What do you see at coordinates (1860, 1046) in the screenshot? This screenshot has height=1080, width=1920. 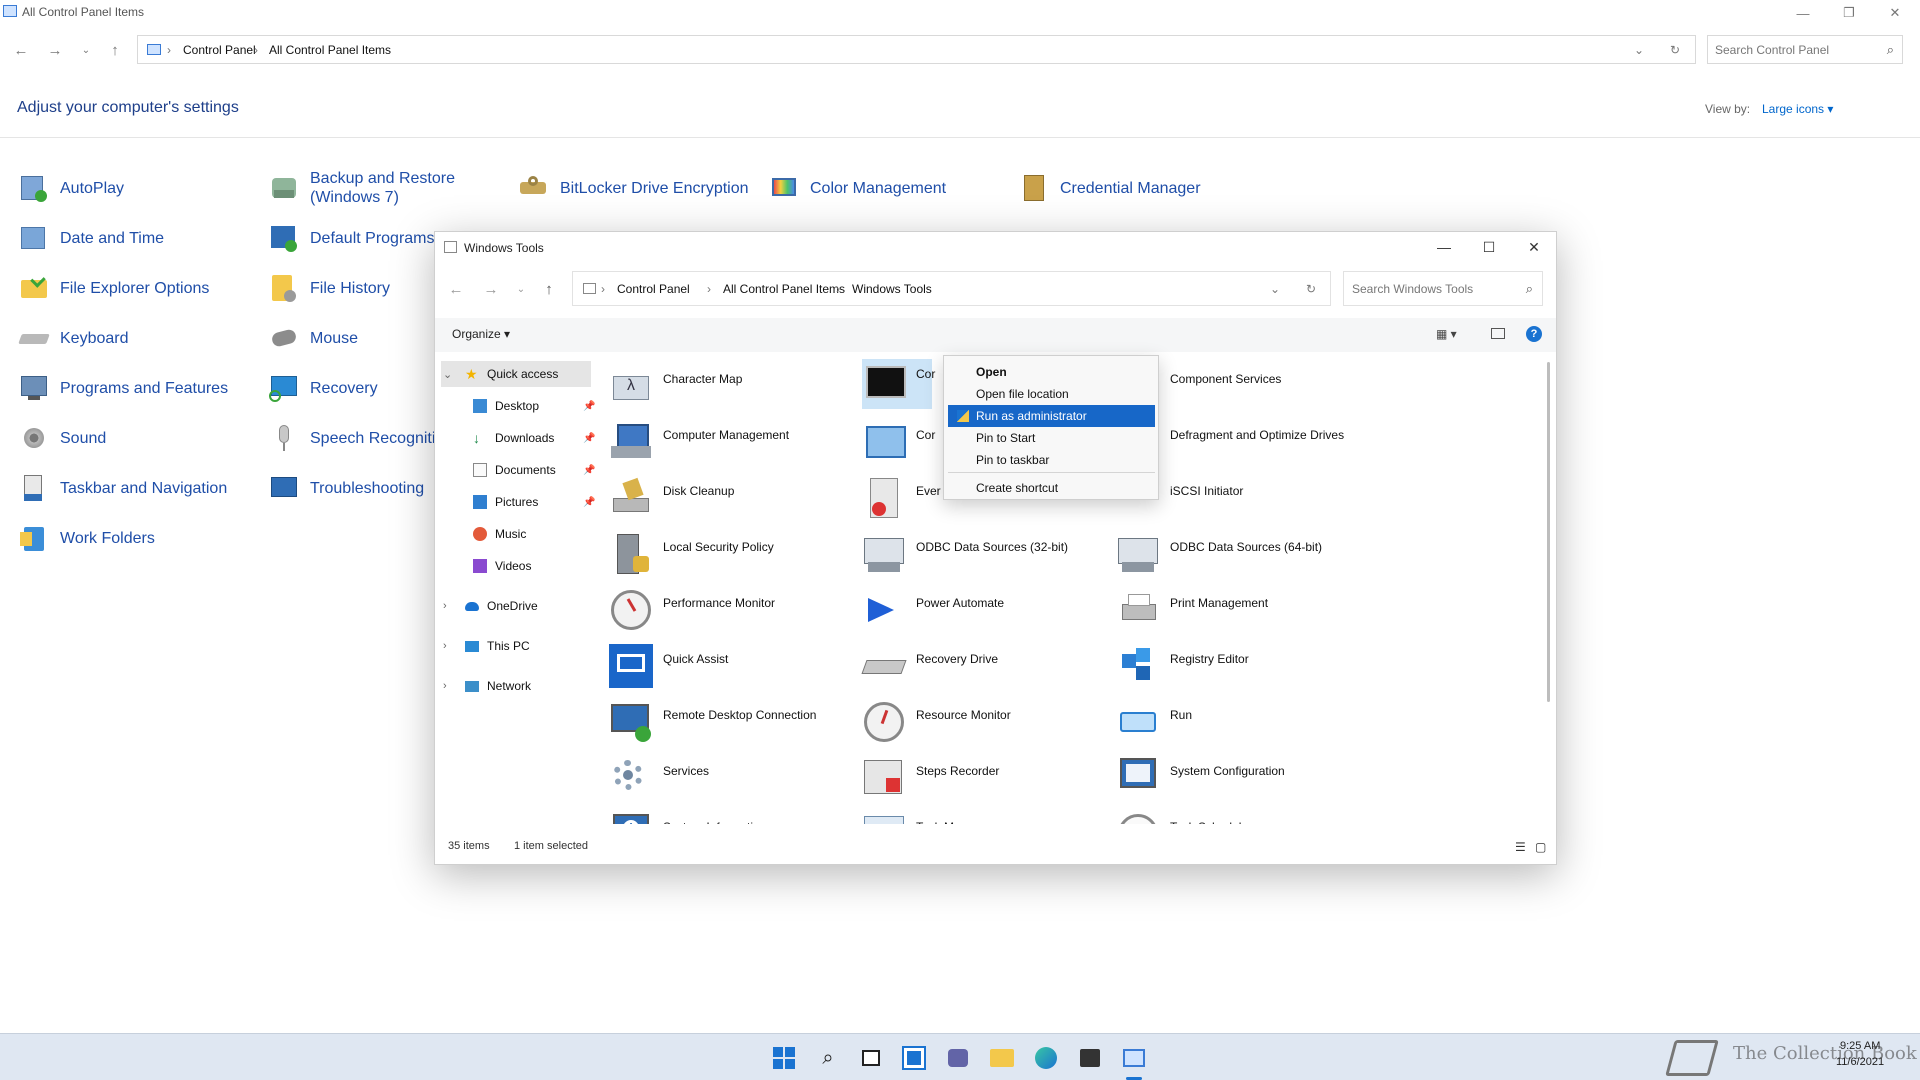 I see `clock-time: 9:25 AM` at bounding box center [1860, 1046].